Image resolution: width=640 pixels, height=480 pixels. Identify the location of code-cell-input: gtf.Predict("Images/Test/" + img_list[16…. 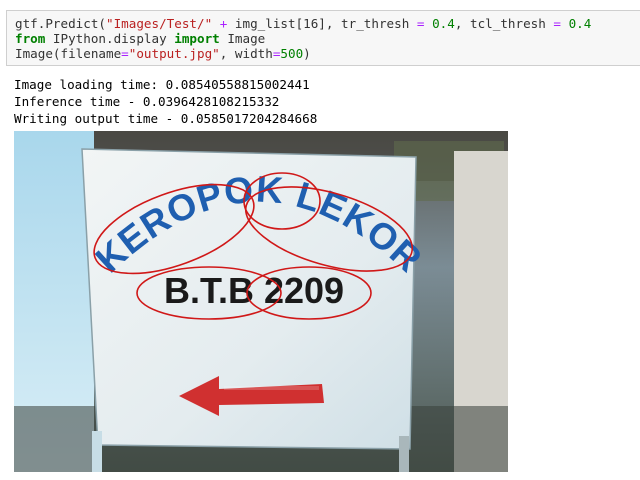
(323, 38).